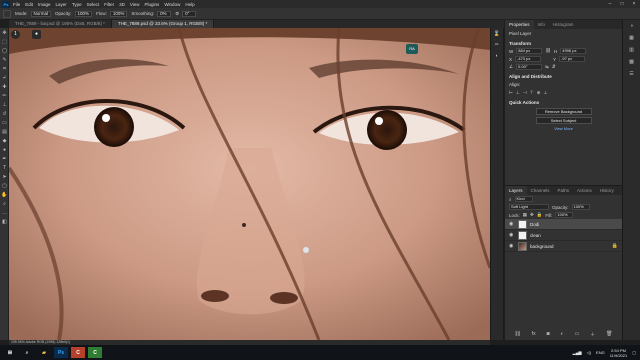  Describe the element at coordinates (631, 74) in the screenshot. I see `libraries-panel-icon: ☰` at that location.